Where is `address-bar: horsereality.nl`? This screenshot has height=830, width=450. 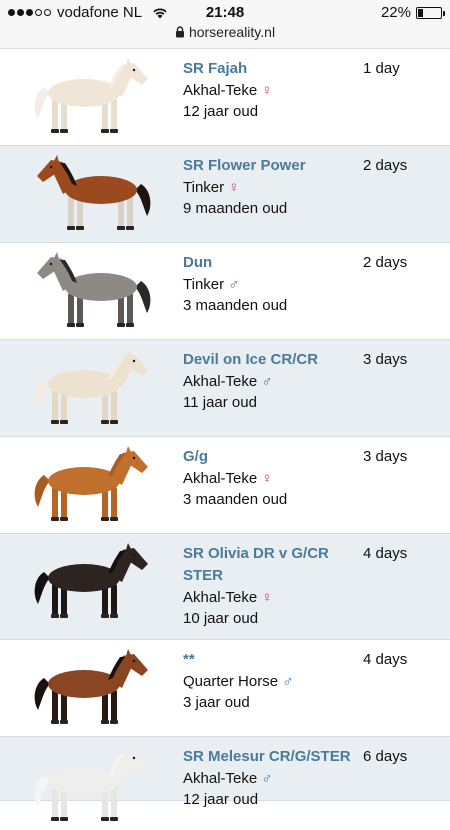 address-bar: horsereality.nl is located at coordinates (225, 34).